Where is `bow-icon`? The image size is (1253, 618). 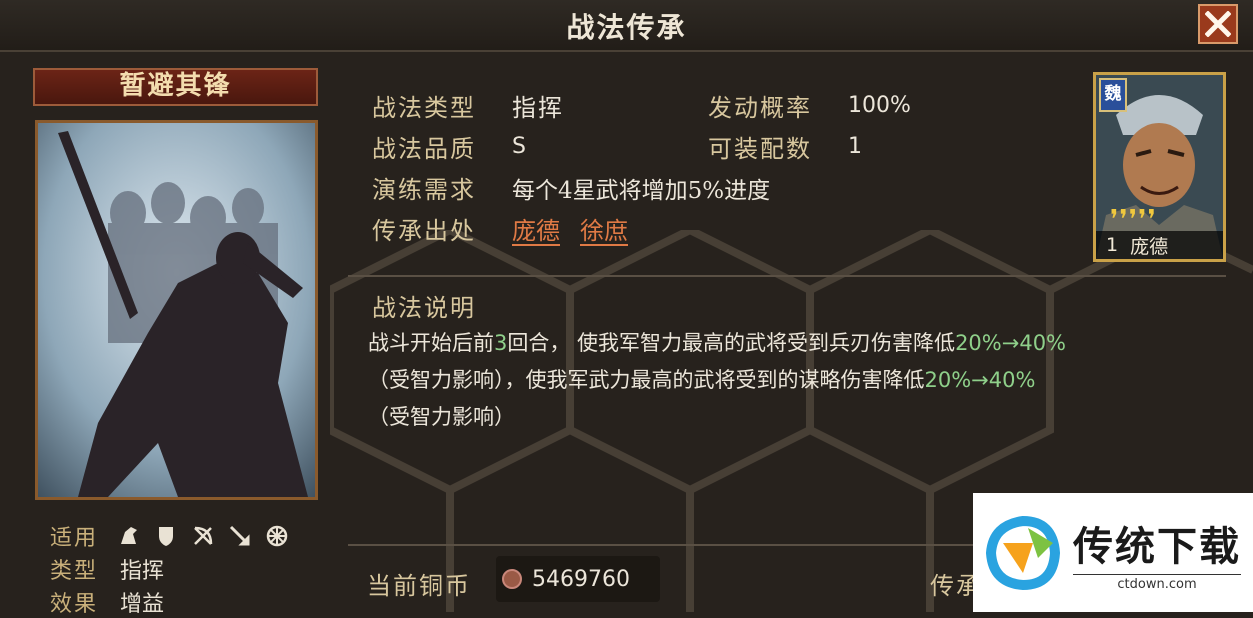
bow-icon is located at coordinates (203, 536).